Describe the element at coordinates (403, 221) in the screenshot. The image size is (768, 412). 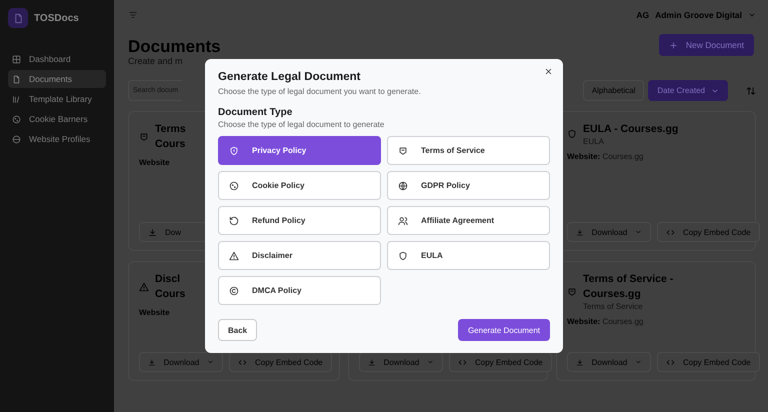
I see `users-icon` at that location.